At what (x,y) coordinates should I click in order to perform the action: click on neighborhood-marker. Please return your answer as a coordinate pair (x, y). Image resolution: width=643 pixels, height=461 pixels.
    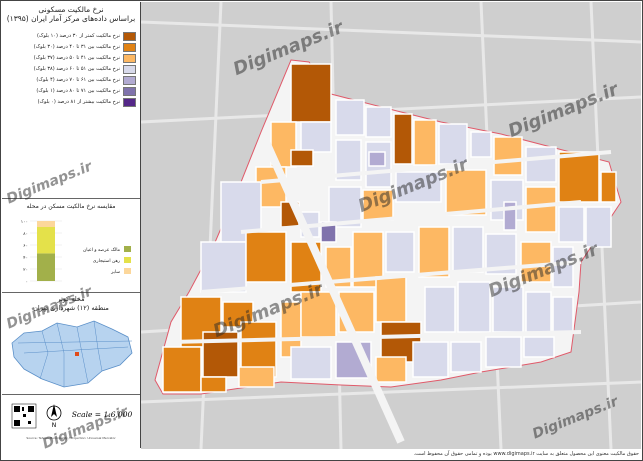
    Looking at the image, I should click on (77, 354).